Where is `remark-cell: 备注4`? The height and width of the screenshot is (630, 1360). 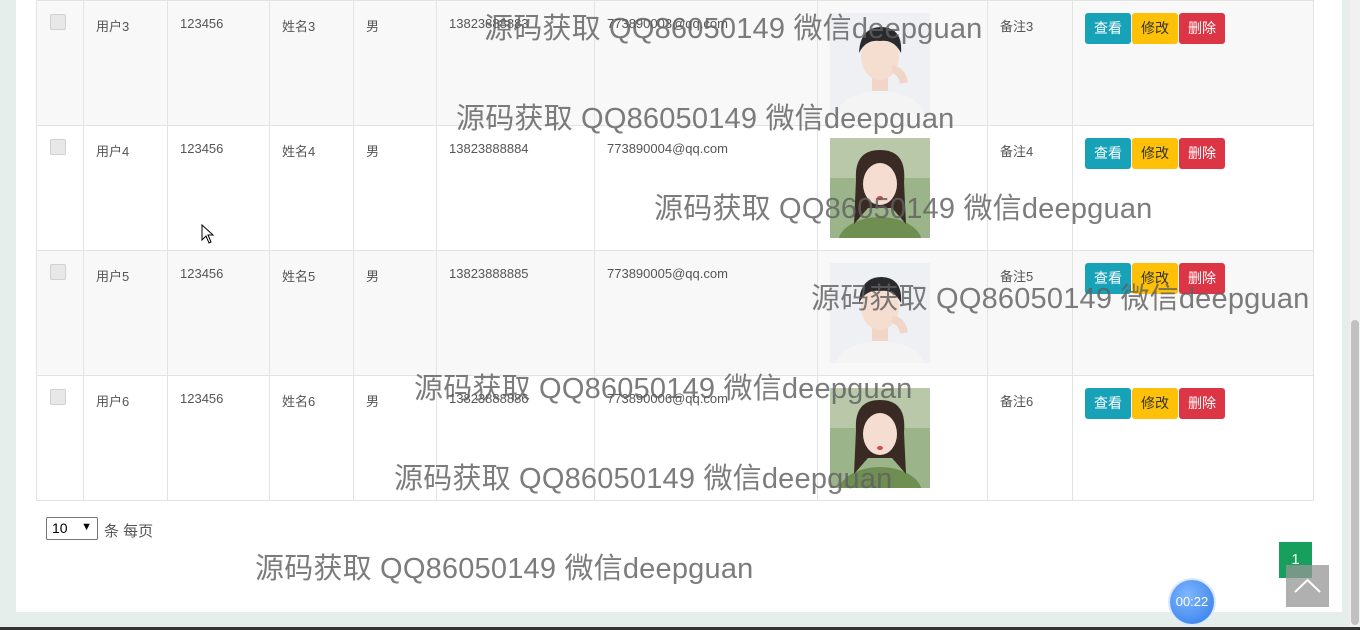
remark-cell: 备注4 is located at coordinates (1017, 151).